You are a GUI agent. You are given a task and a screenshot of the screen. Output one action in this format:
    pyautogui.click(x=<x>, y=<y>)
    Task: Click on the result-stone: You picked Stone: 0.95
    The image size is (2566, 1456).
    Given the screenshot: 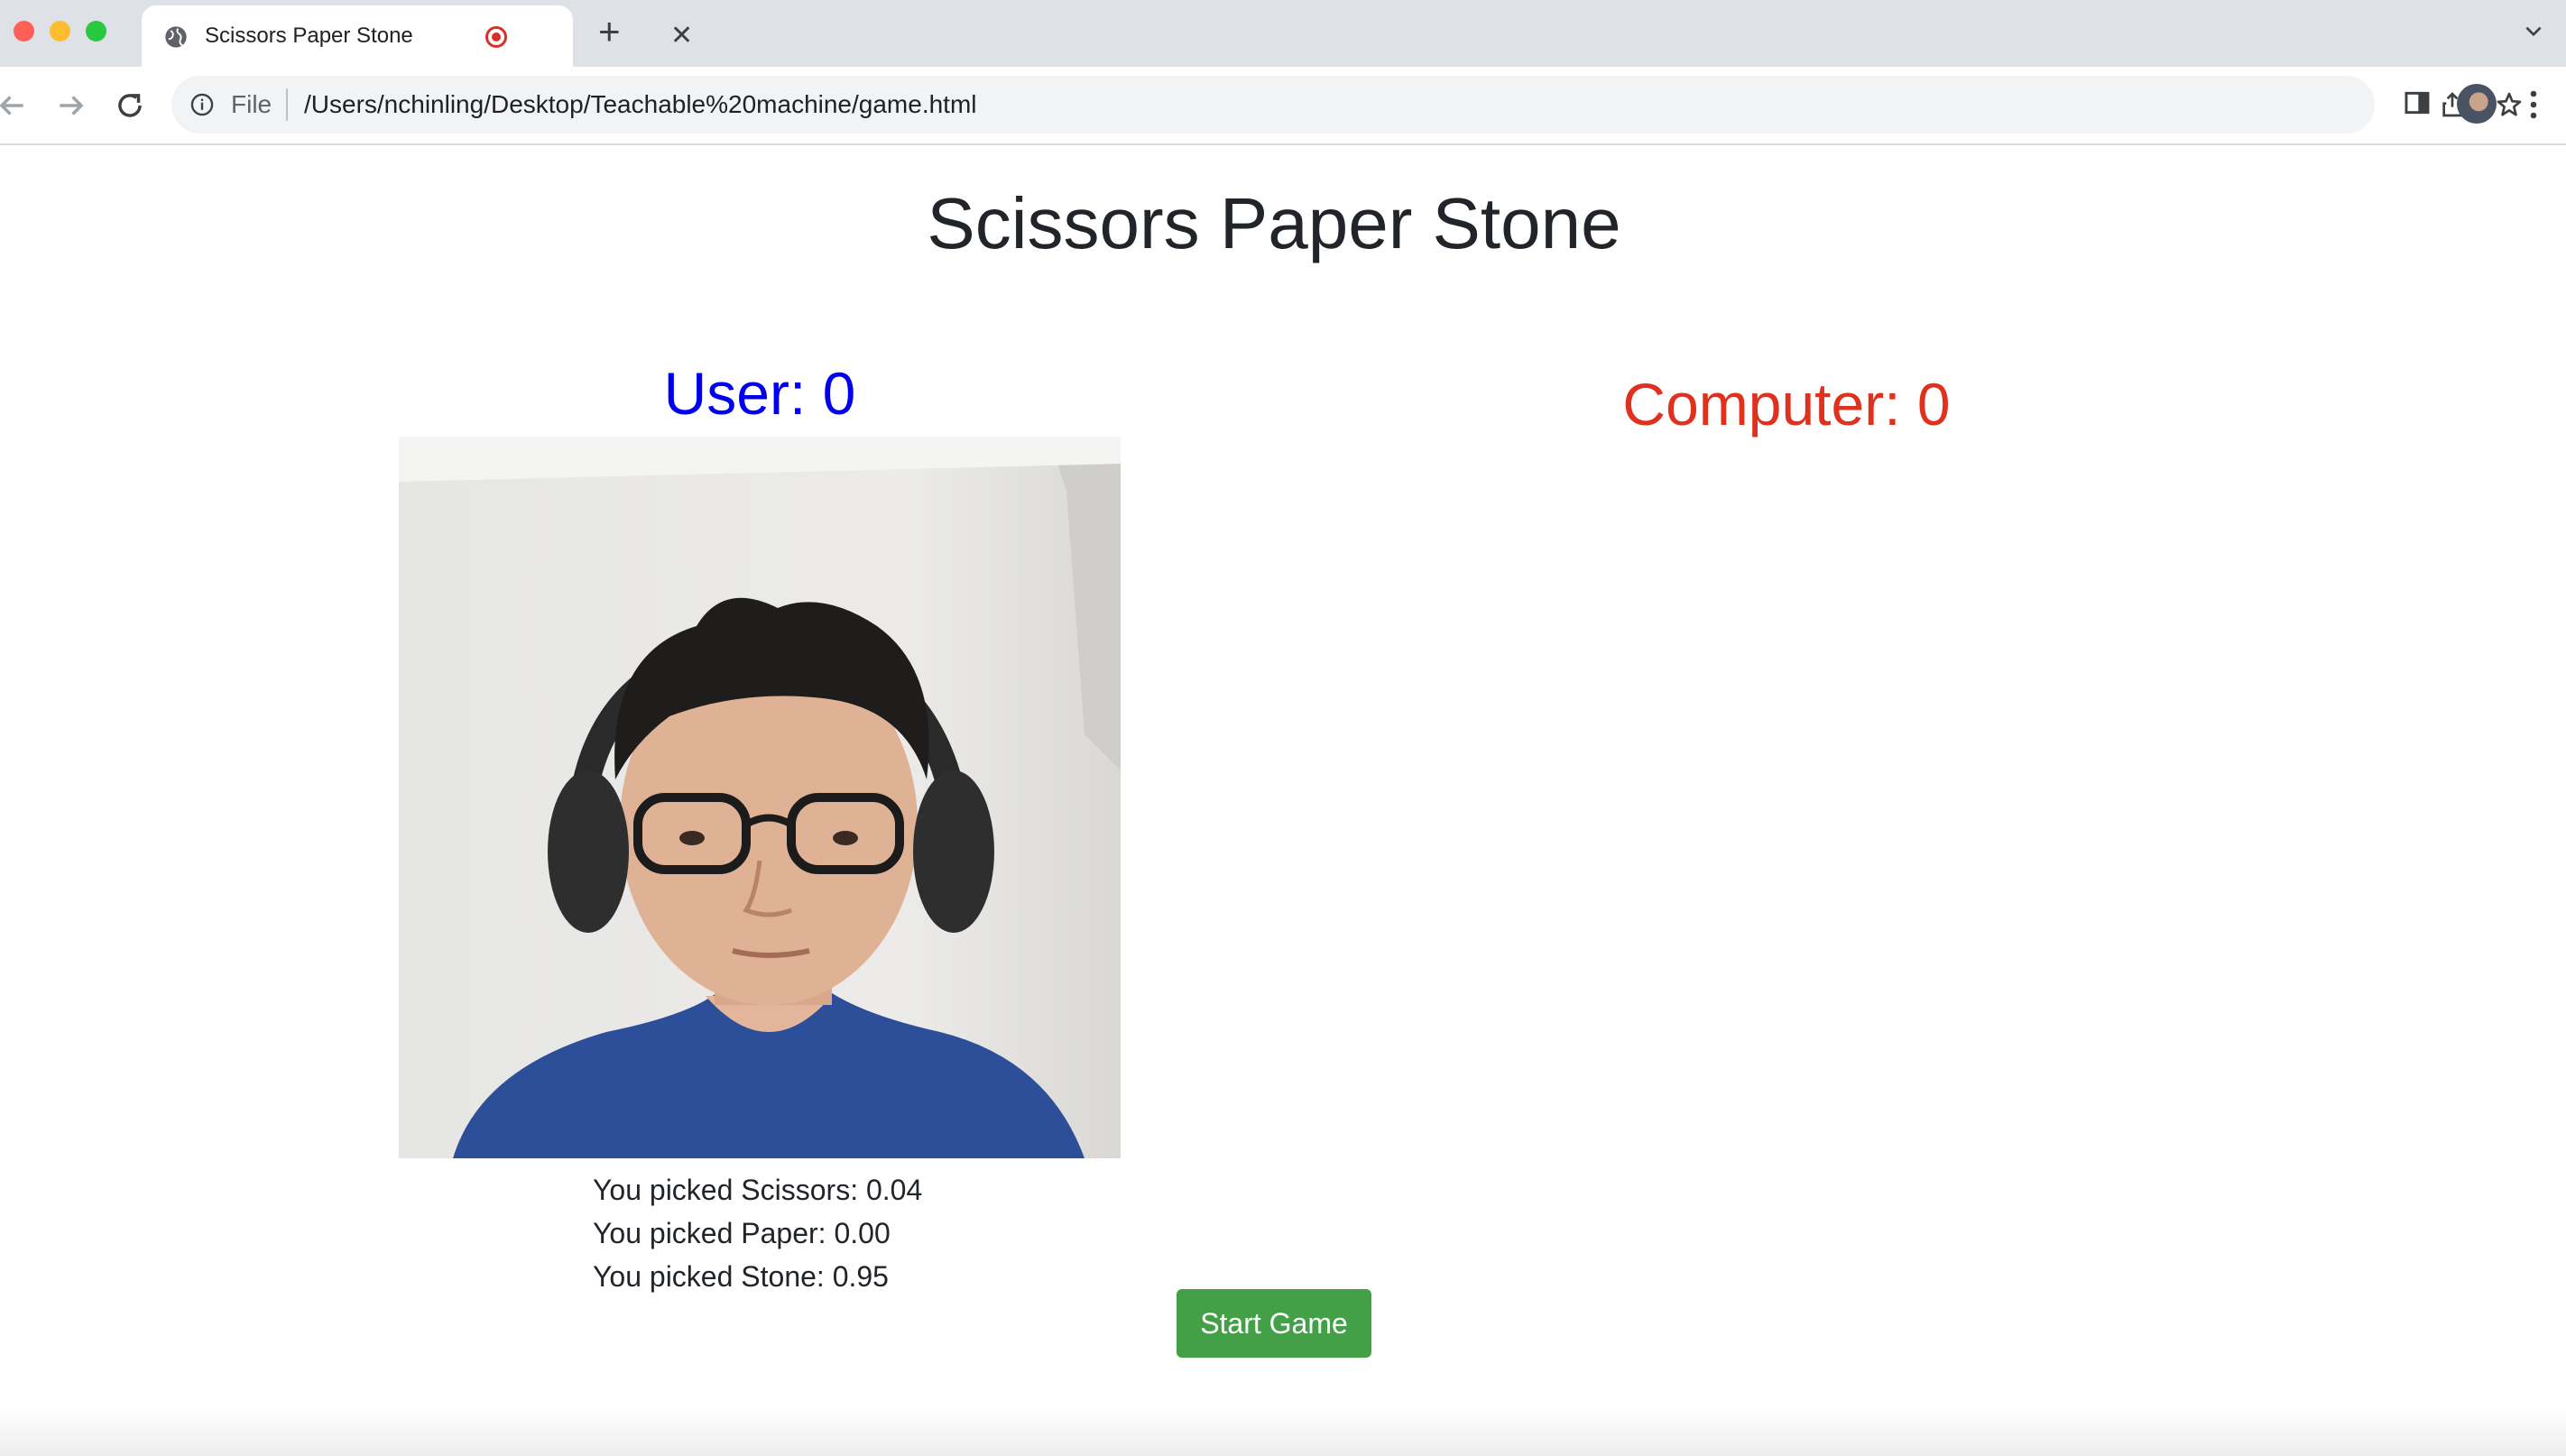 What is the action you would take?
    pyautogui.click(x=741, y=1276)
    